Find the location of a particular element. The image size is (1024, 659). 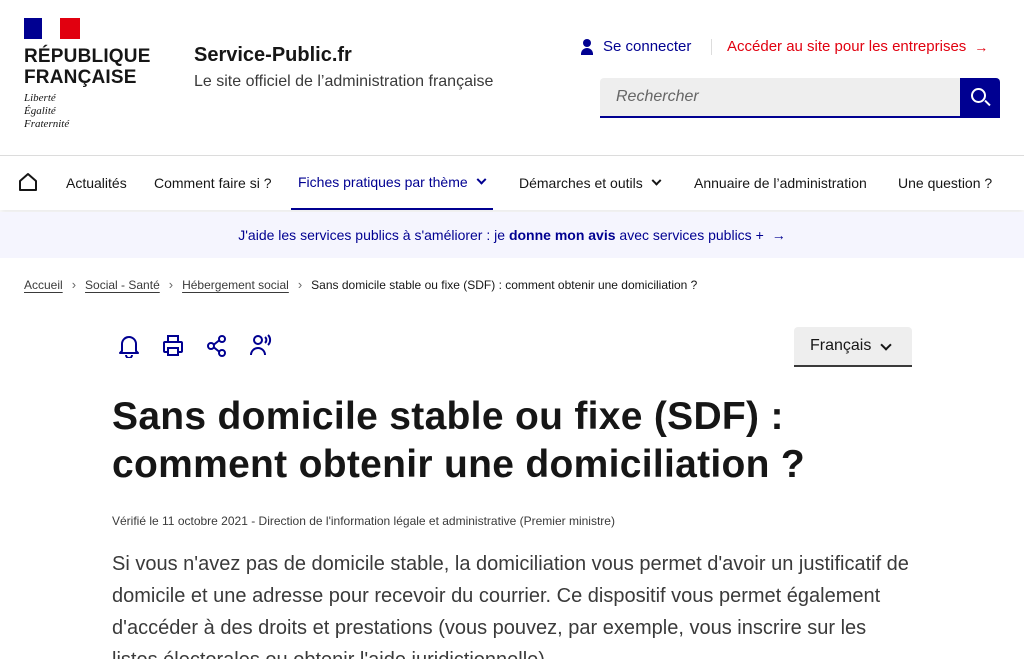

marianne-flag-icon is located at coordinates (52, 28).